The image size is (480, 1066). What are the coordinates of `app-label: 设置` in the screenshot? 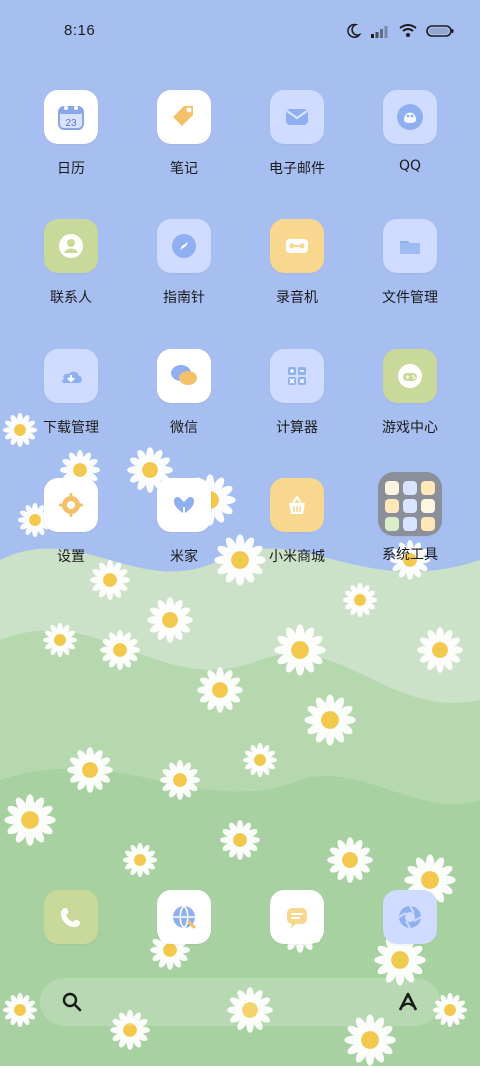 It's located at (71, 557).